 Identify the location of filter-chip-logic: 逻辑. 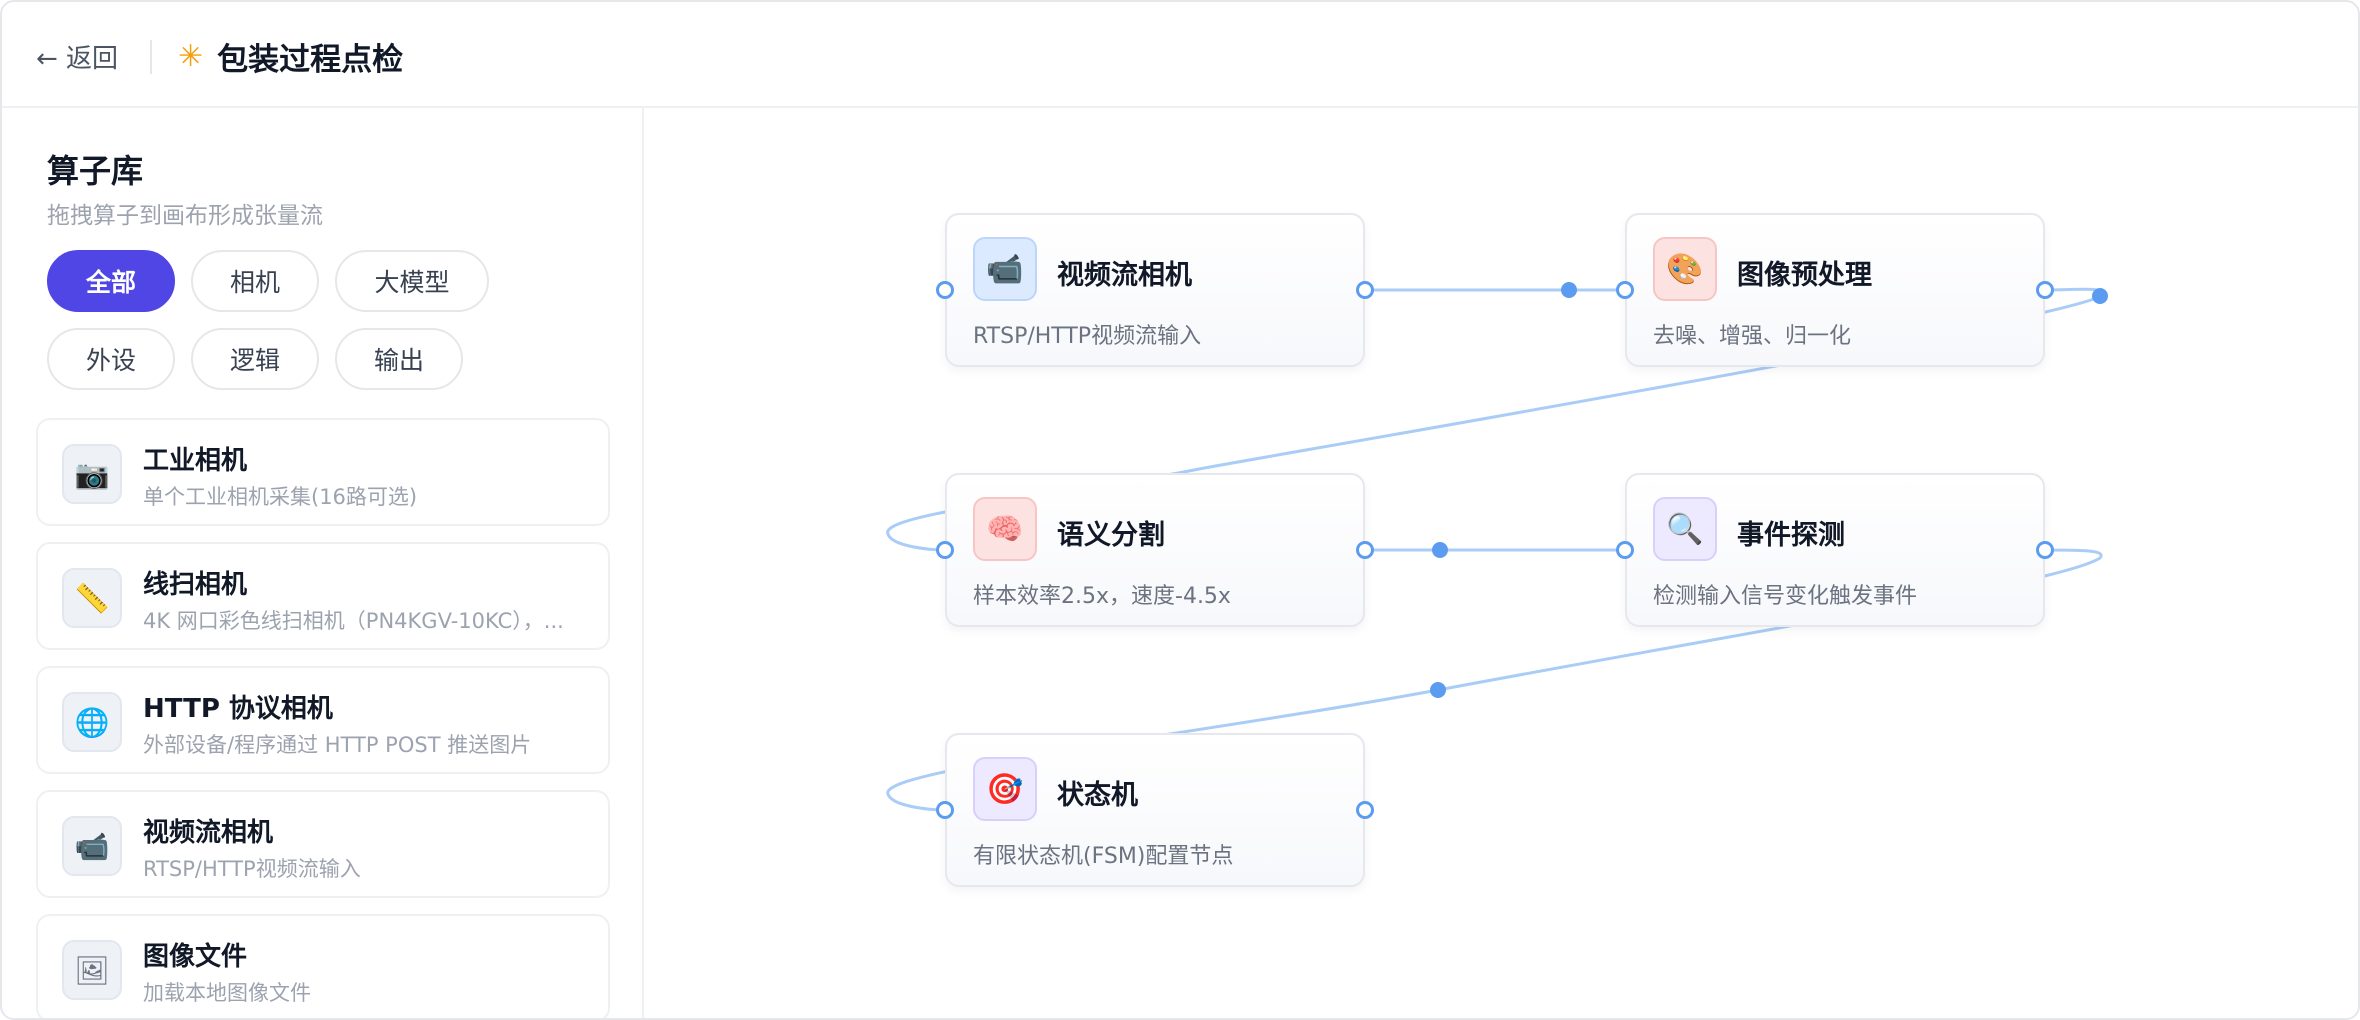
(255, 359).